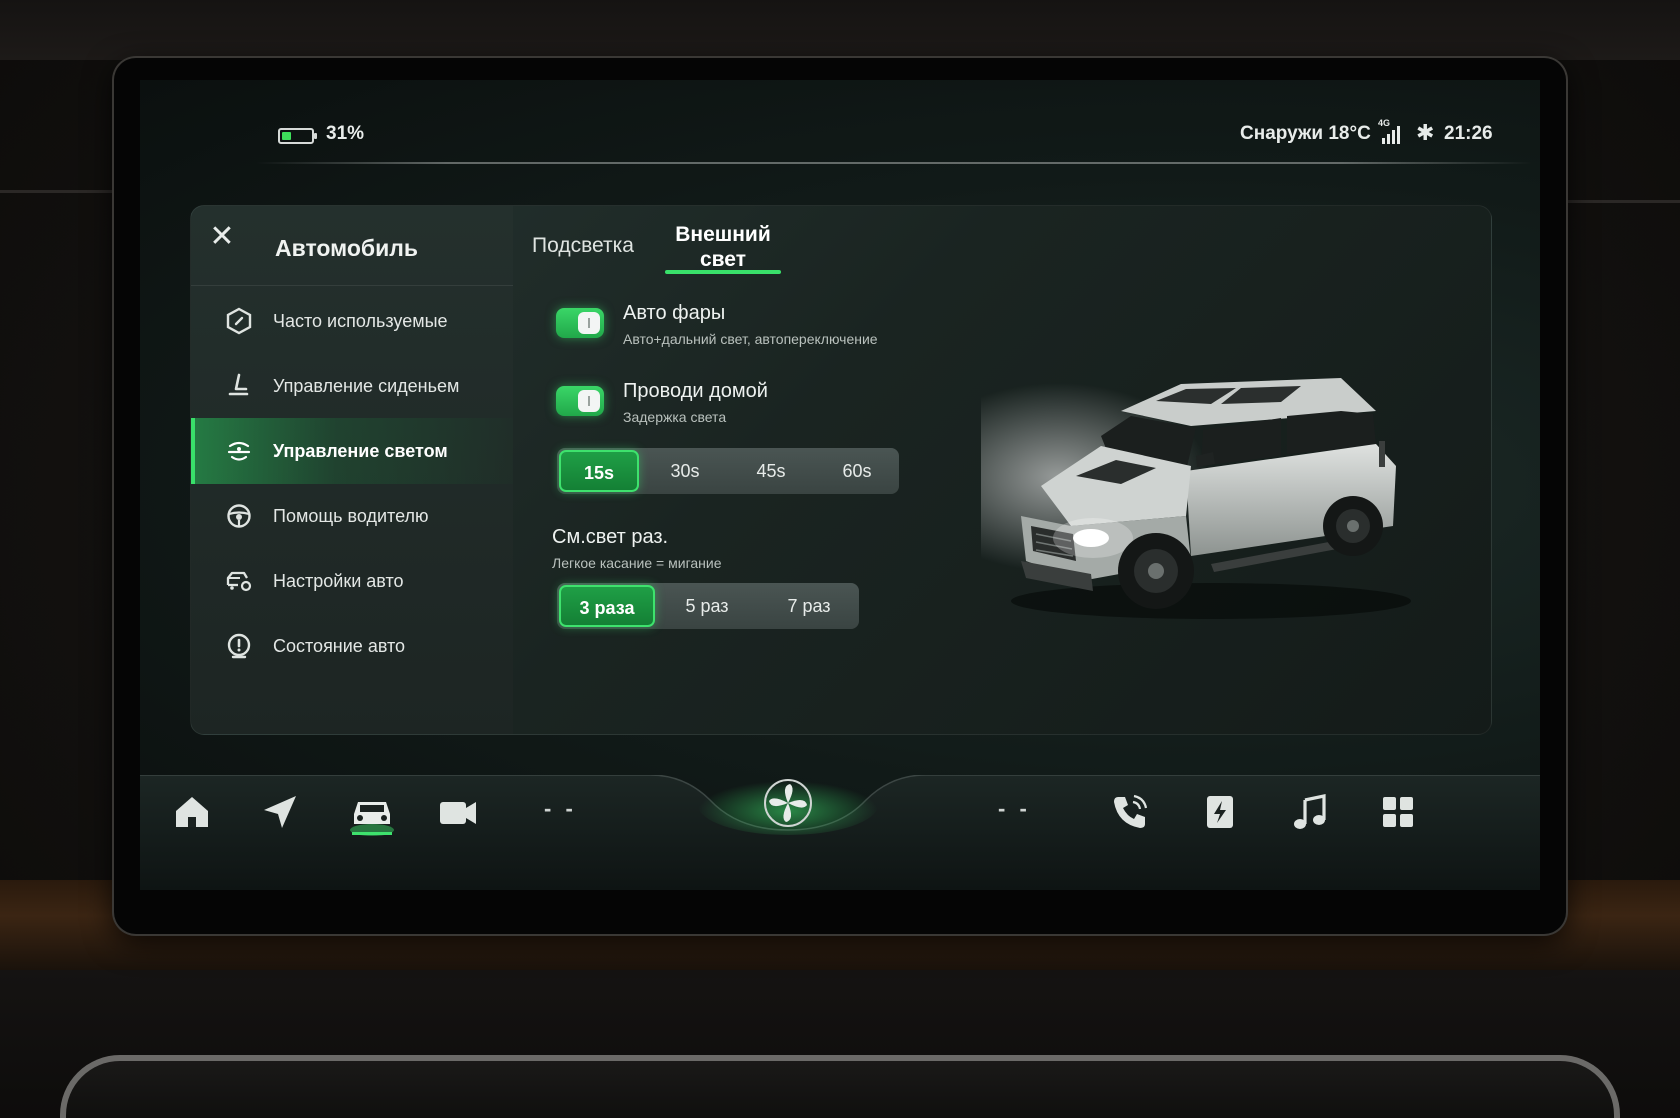 This screenshot has height=1118, width=1680. What do you see at coordinates (771, 471) in the screenshot?
I see `delay-option-45s: 45s` at bounding box center [771, 471].